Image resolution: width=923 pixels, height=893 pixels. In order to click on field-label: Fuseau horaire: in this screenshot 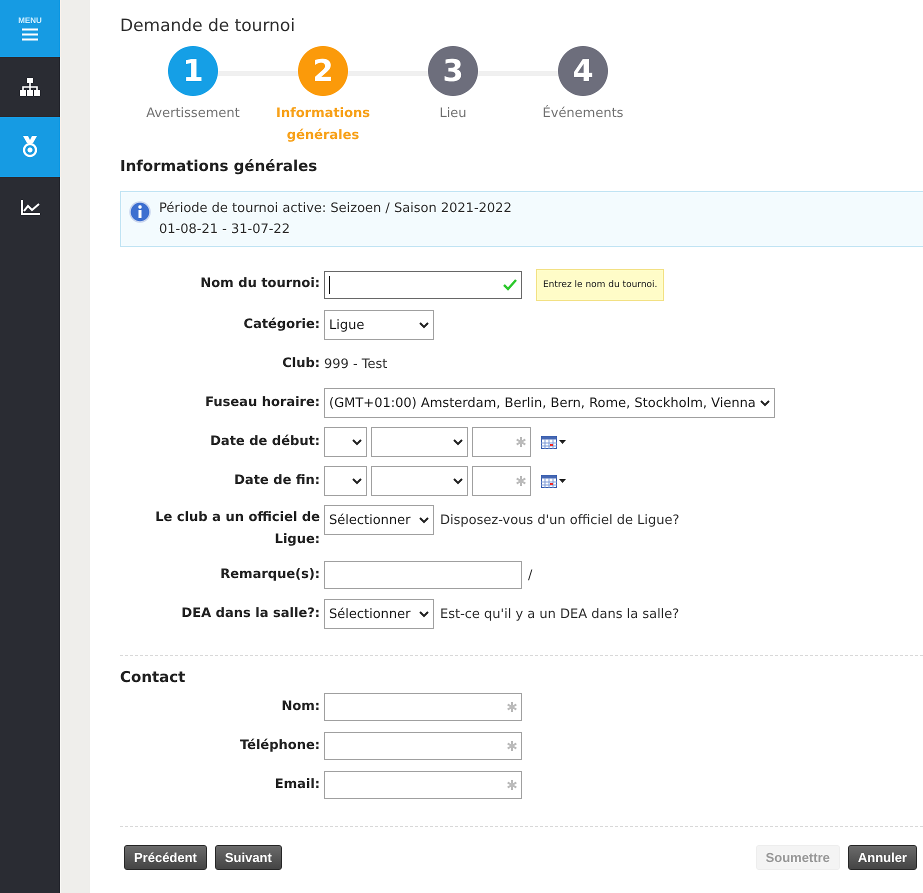, I will do `click(262, 403)`.